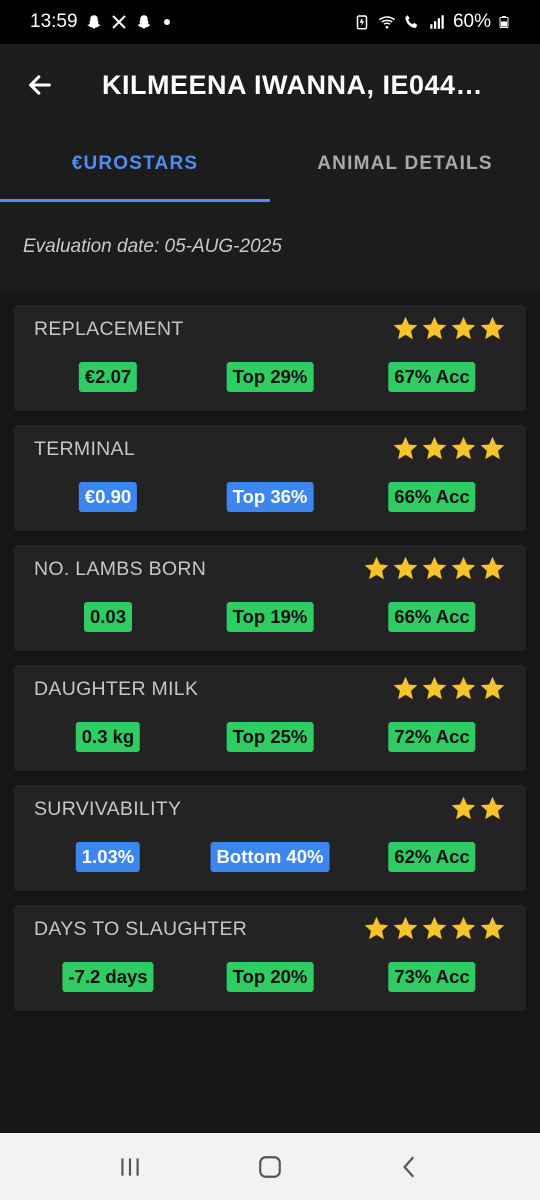 The image size is (540, 1200). I want to click on value-badge: -7.2 days, so click(108, 977).